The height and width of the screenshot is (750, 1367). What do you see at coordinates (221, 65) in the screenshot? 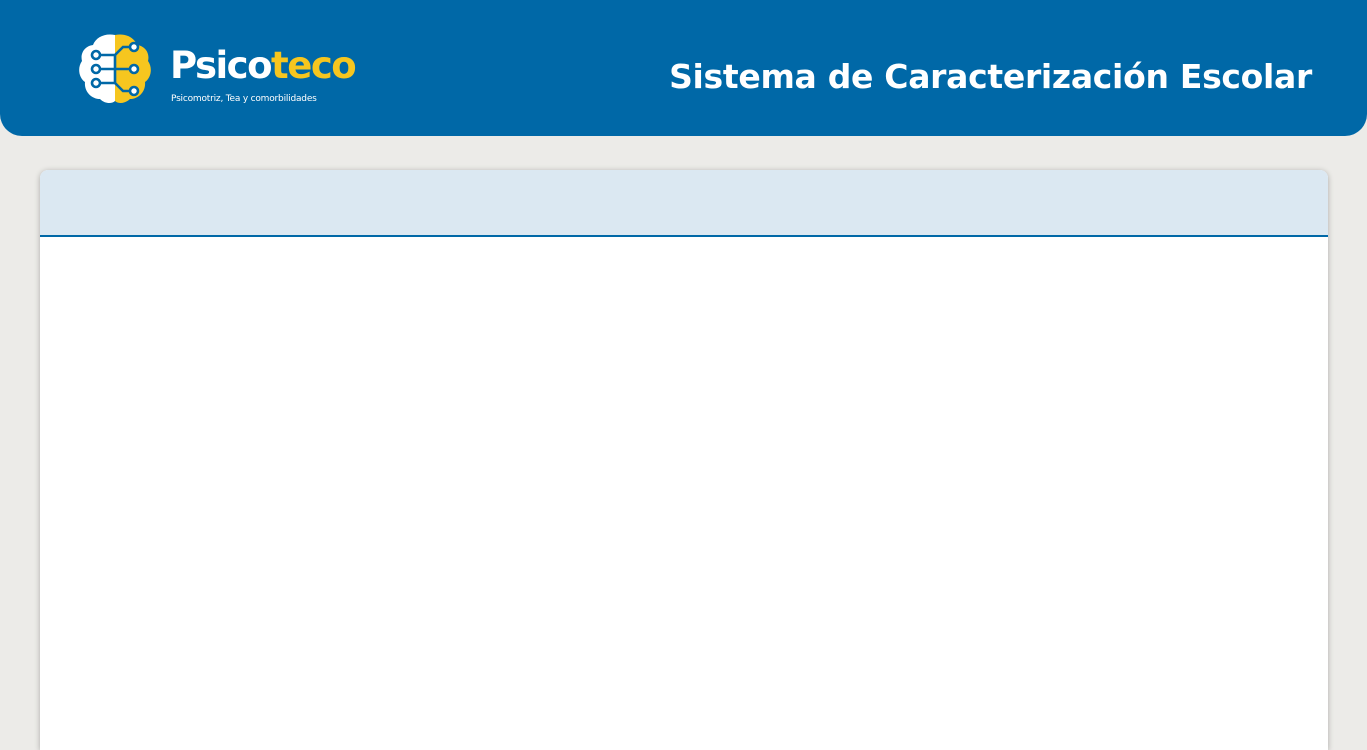
I see `brand-name-part1: Psico` at bounding box center [221, 65].